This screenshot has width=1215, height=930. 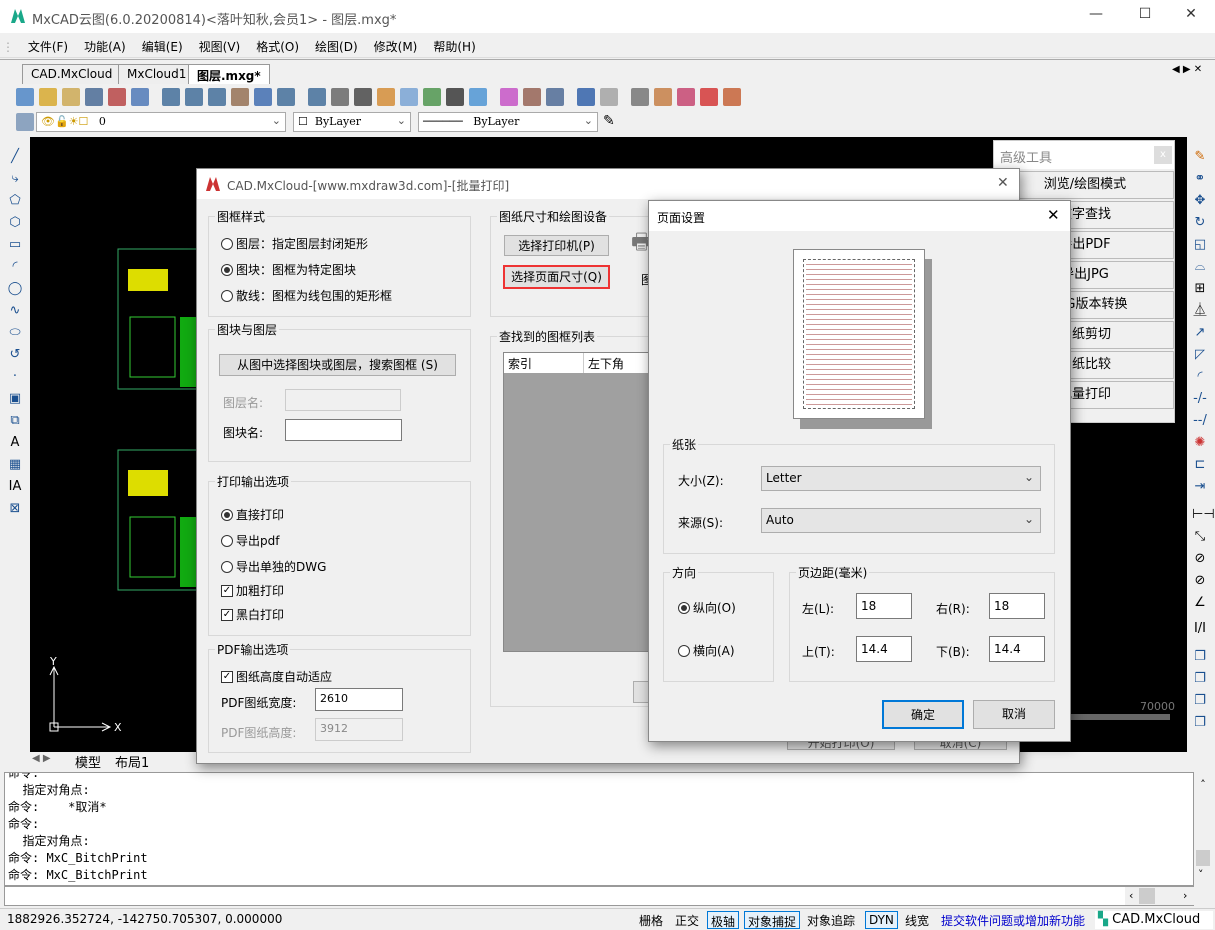 What do you see at coordinates (1203, 515) in the screenshot?
I see `dim-linear-icon: ⊢⊣` at bounding box center [1203, 515].